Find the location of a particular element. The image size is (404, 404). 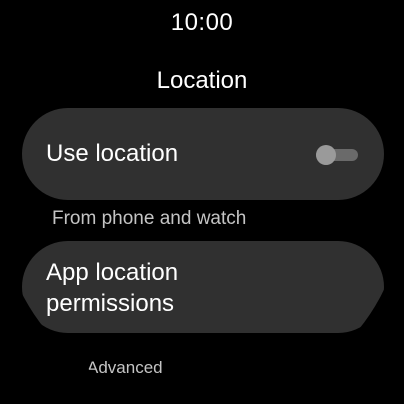

app-location-permissions-line1: App location is located at coordinates (112, 272).